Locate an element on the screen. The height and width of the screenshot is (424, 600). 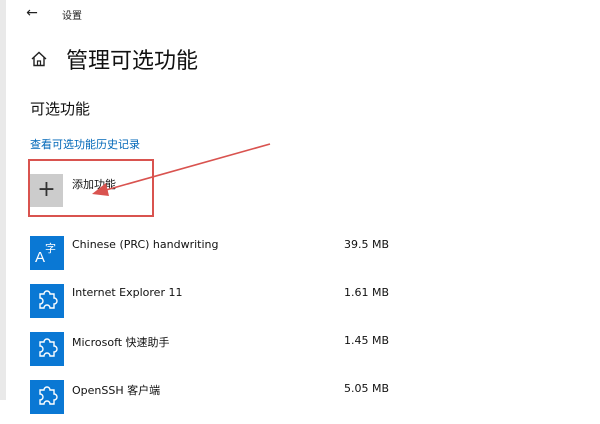
history-link: 查看可选功能历史记录 is located at coordinates (85, 144).